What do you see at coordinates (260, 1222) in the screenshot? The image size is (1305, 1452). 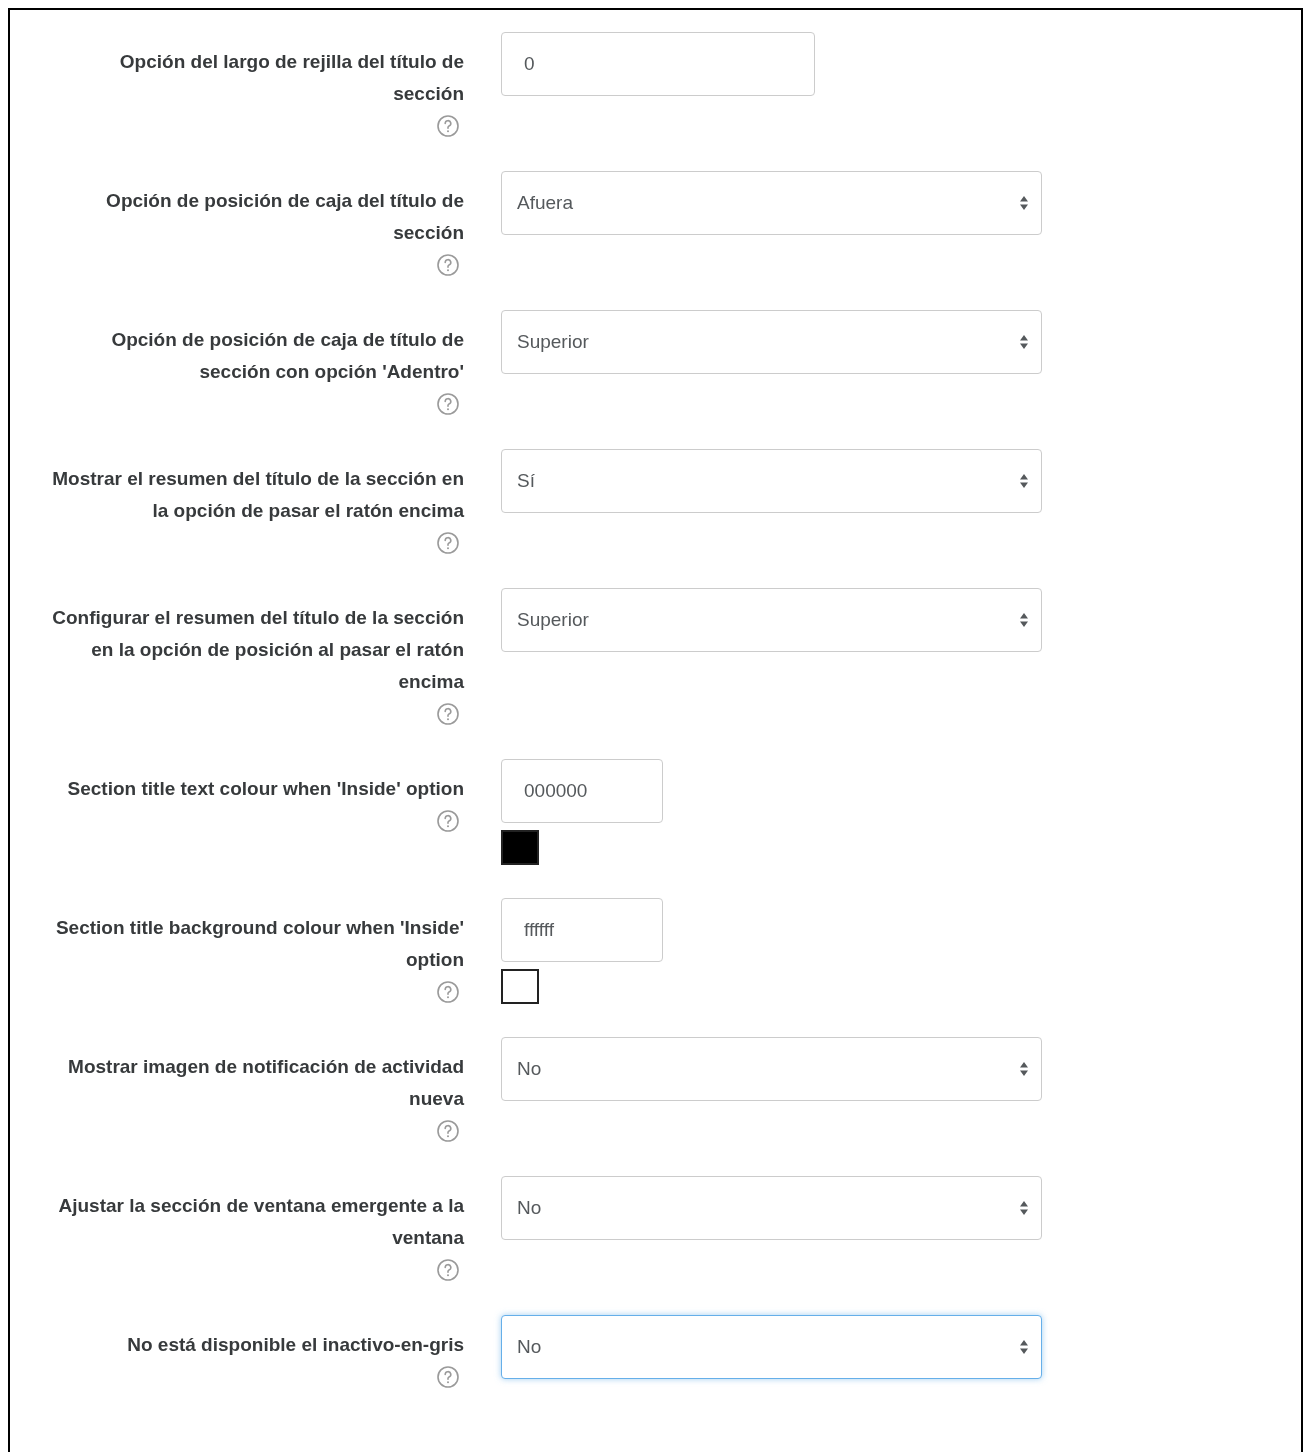 I see `setting-label: Ajustar la sección de ventana emergente a la ventana` at bounding box center [260, 1222].